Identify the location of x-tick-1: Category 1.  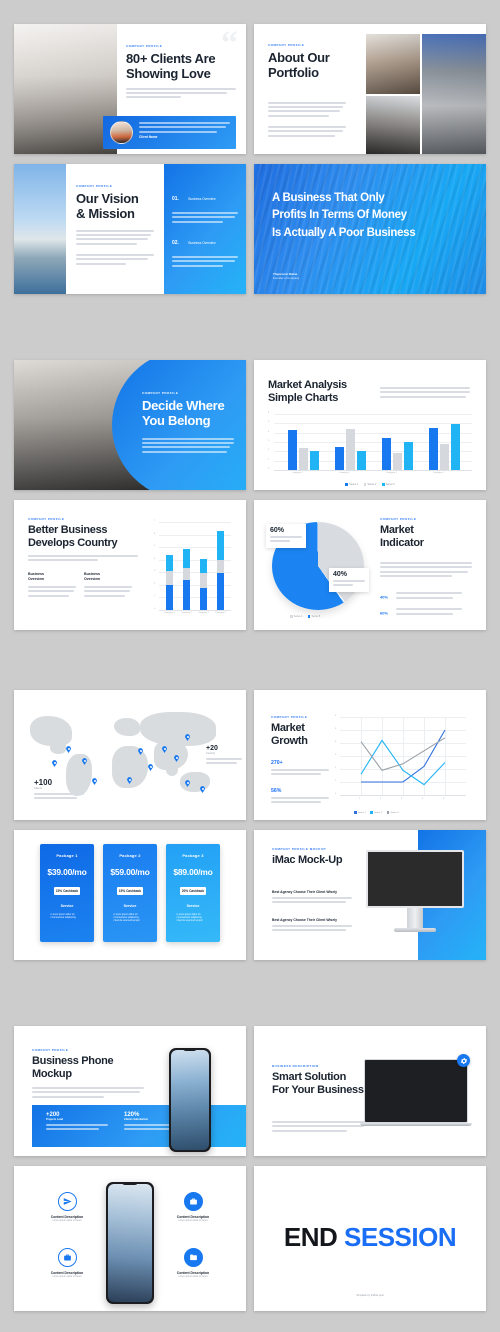
(169, 613).